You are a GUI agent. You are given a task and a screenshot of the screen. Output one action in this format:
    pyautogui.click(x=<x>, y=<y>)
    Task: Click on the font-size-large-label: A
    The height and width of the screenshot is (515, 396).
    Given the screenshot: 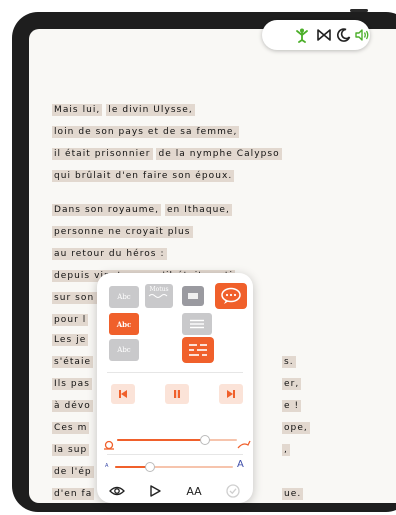 What is the action you would take?
    pyautogui.click(x=240, y=464)
    